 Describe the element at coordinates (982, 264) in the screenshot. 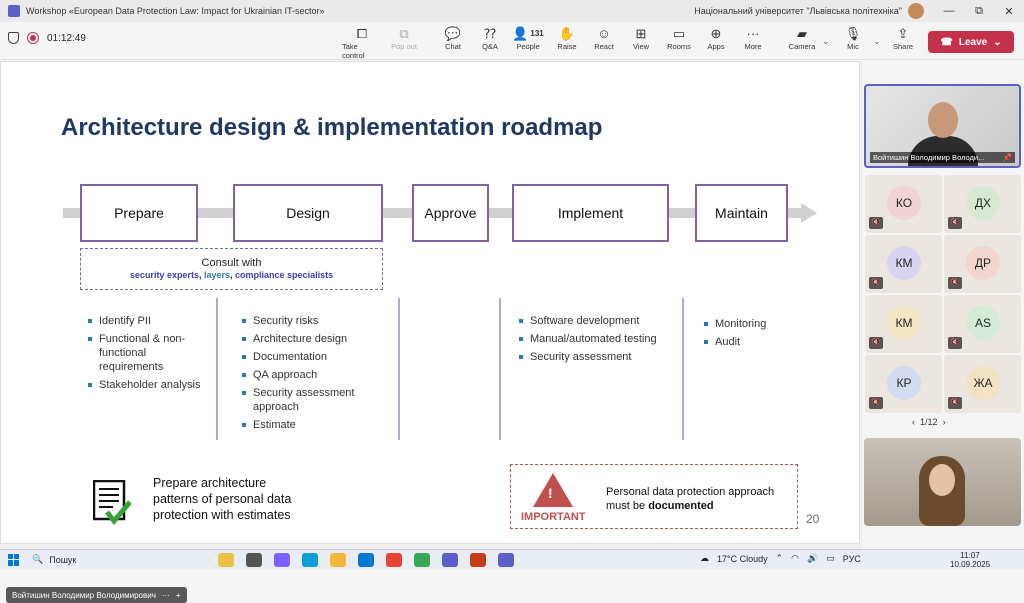

I see `participant-tile: ДР 🔇` at that location.